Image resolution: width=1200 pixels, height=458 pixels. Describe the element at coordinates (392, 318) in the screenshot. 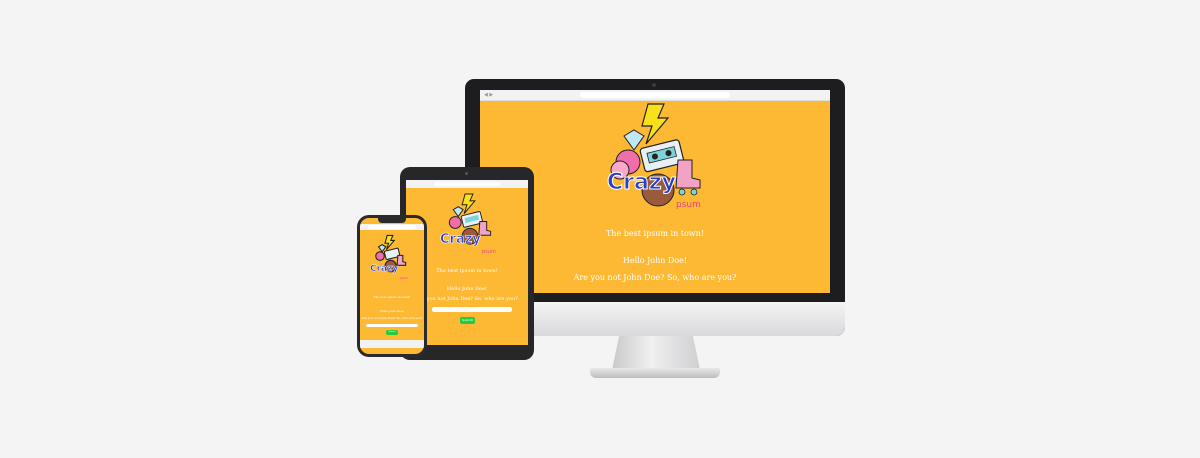

I see `question: Are you not John Doe? So, who are you?` at that location.